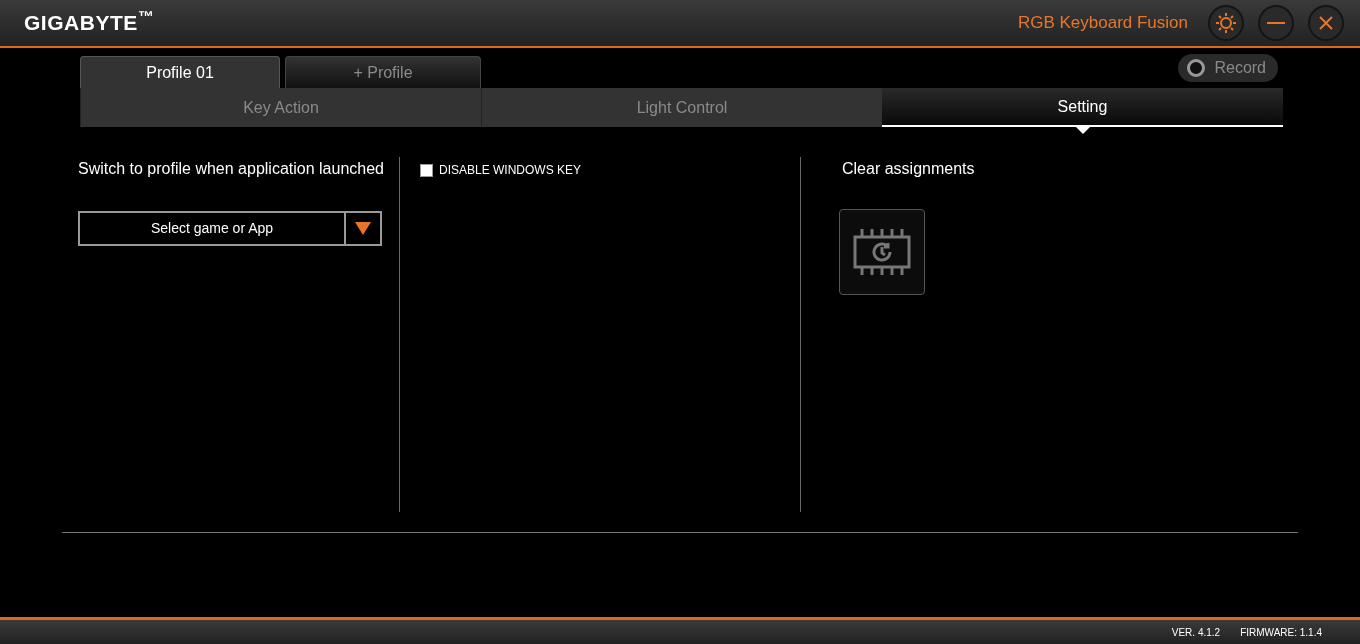 This screenshot has width=1360, height=644. What do you see at coordinates (1228, 68) in the screenshot?
I see `record-button: Record` at bounding box center [1228, 68].